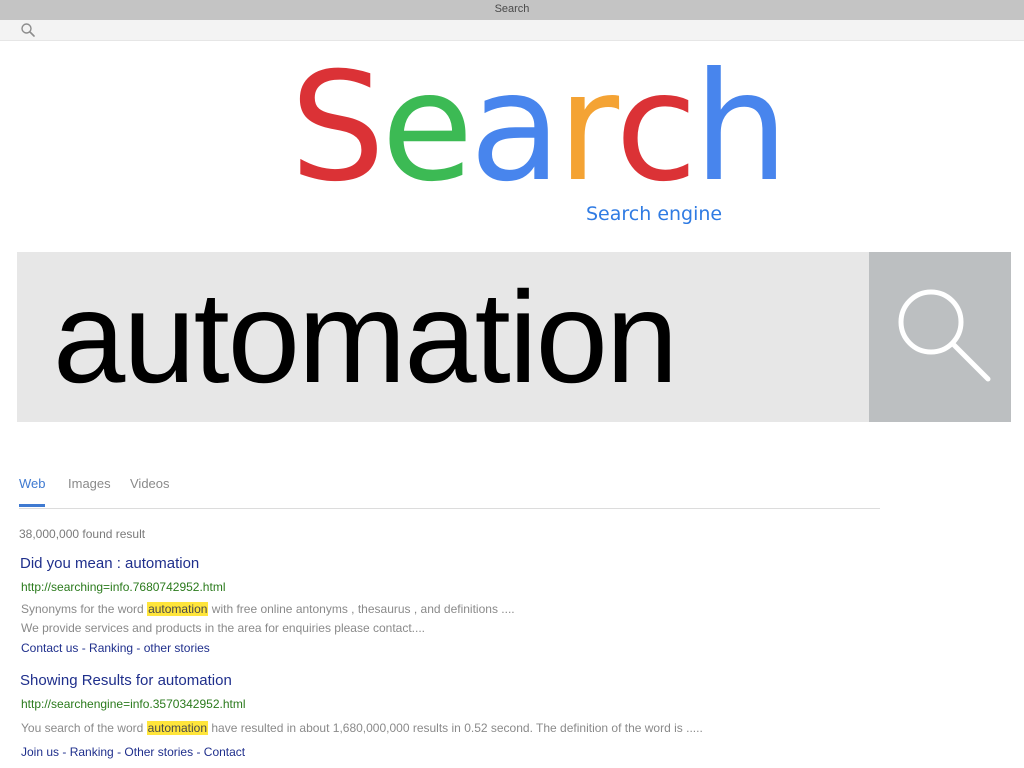 This screenshot has width=1024, height=768. I want to click on tab-images: Images, so click(89, 483).